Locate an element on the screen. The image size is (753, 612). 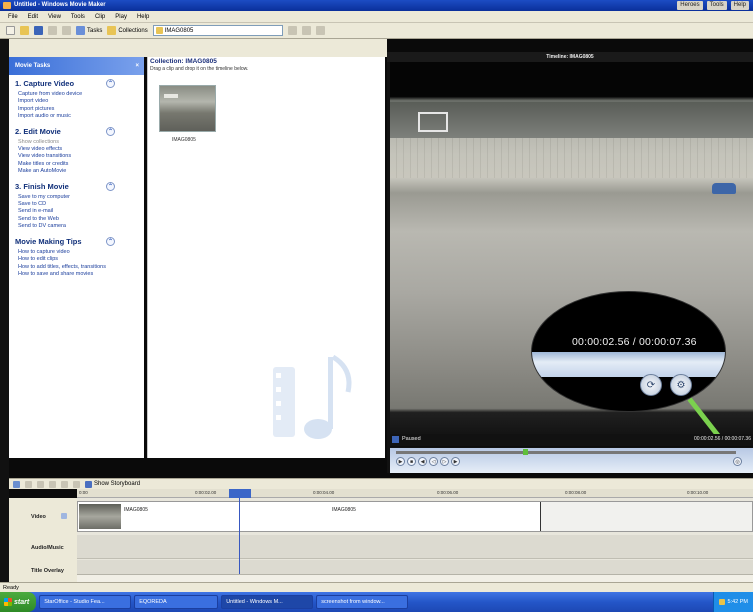
title-tool-0: Heroes is located at coordinates (690, 5).